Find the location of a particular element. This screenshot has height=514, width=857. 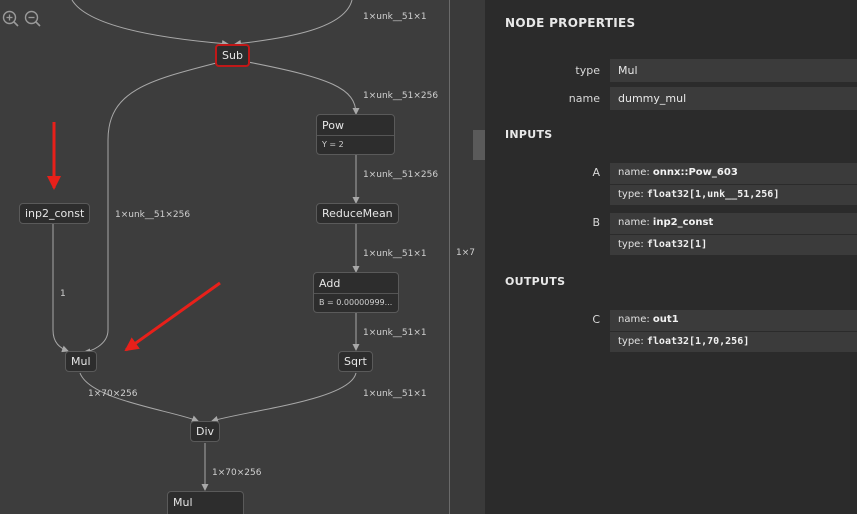

node-inp2-const: inp2_const is located at coordinates (55, 213).